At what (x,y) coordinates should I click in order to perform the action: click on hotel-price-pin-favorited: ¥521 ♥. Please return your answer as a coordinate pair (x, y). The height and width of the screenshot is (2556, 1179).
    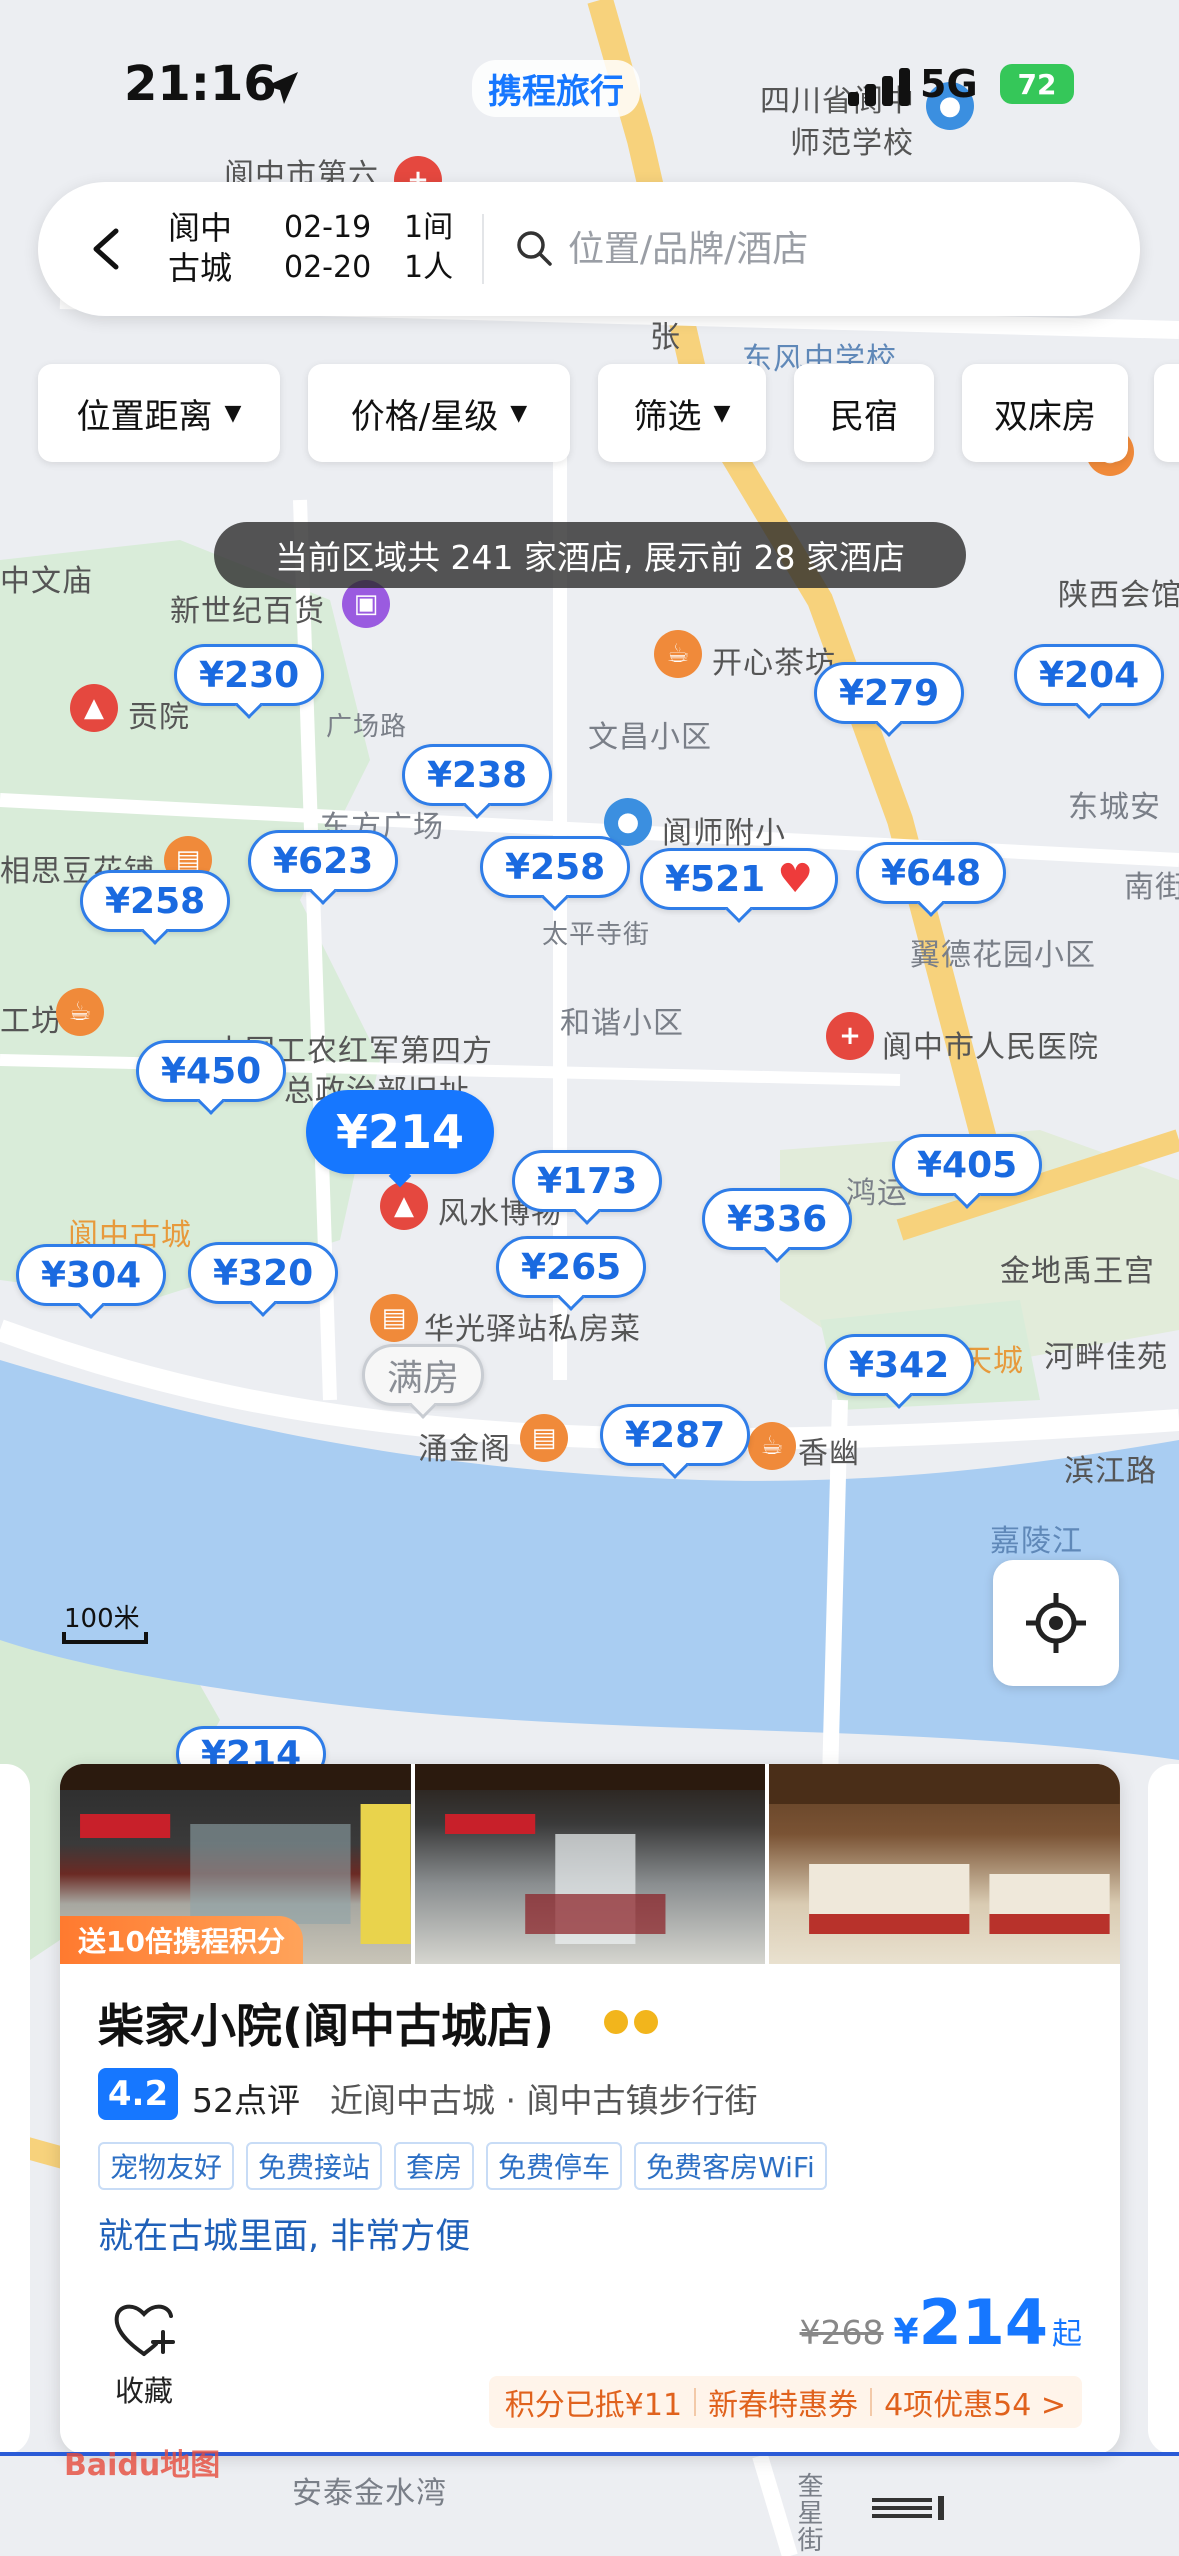
    Looking at the image, I should click on (739, 879).